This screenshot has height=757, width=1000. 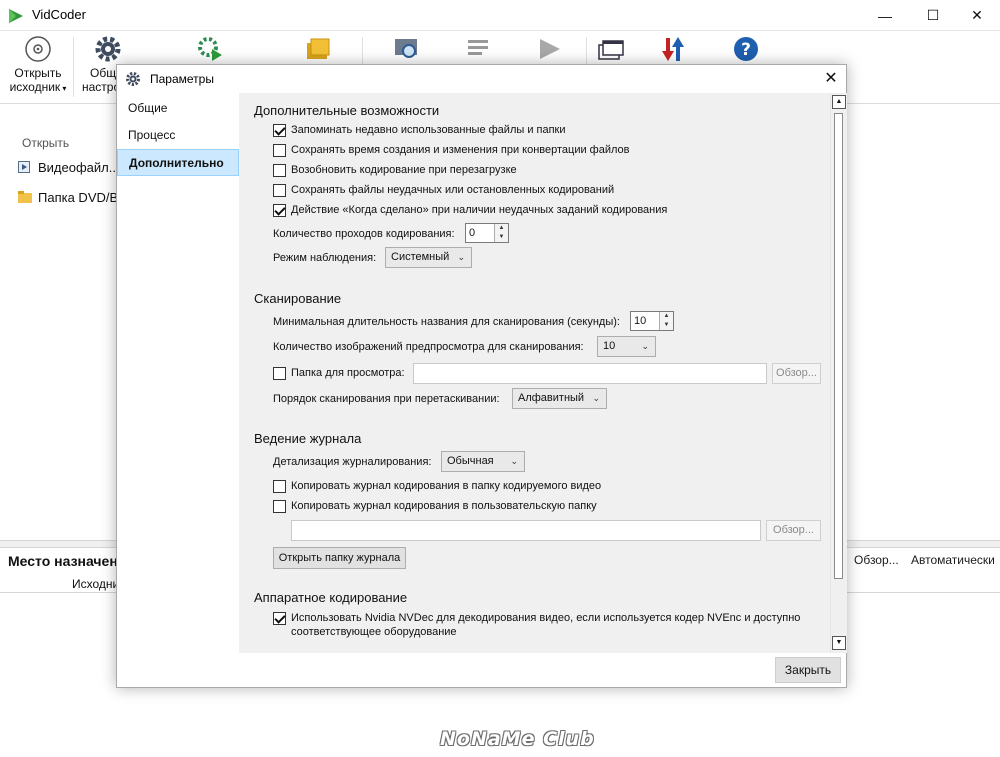 I want to click on toolbar-separator, so click(x=73, y=67).